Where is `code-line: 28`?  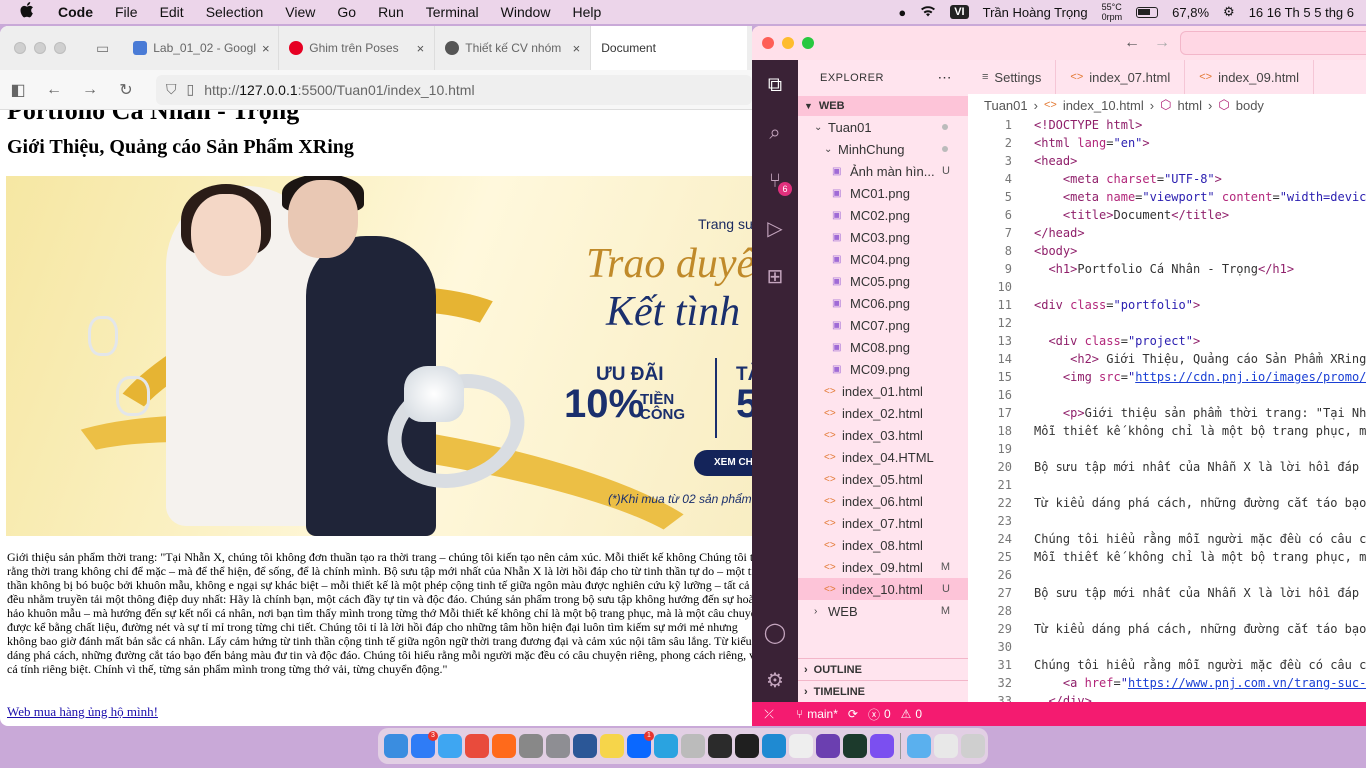 code-line: 28 is located at coordinates (1167, 611).